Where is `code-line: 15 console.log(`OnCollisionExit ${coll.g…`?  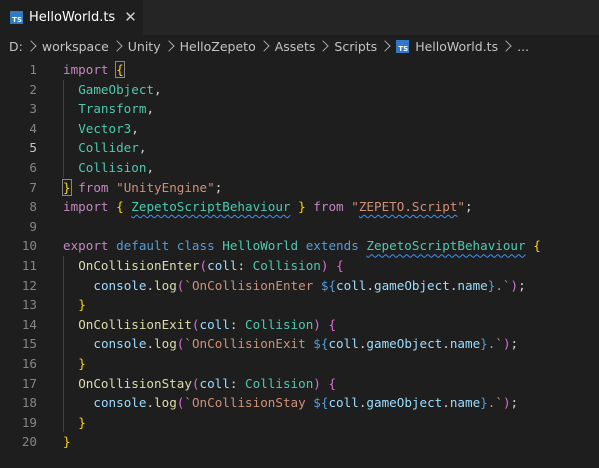
code-line: 15 console.log(`OnCollisionExit ${coll.g… is located at coordinates (299, 344).